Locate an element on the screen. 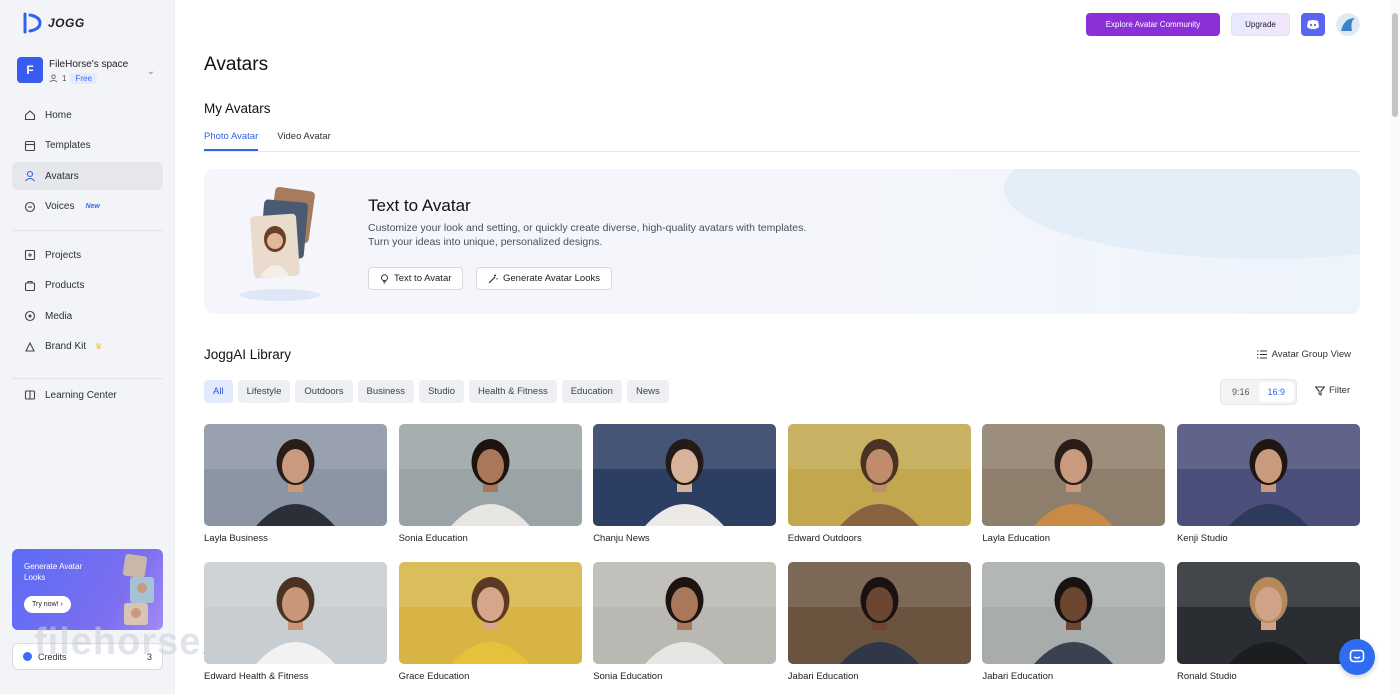 This screenshot has width=1400, height=700. library-title: JoggAI Library is located at coordinates (248, 354).